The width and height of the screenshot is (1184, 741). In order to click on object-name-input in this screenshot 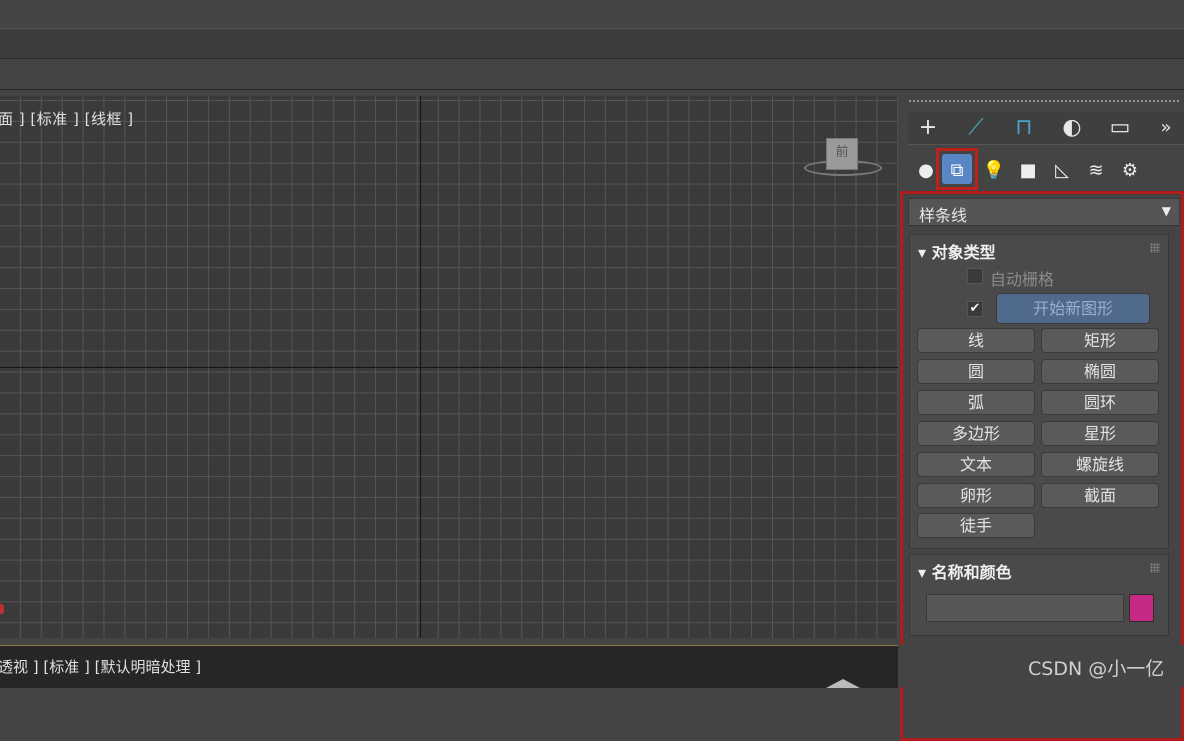, I will do `click(1025, 608)`.